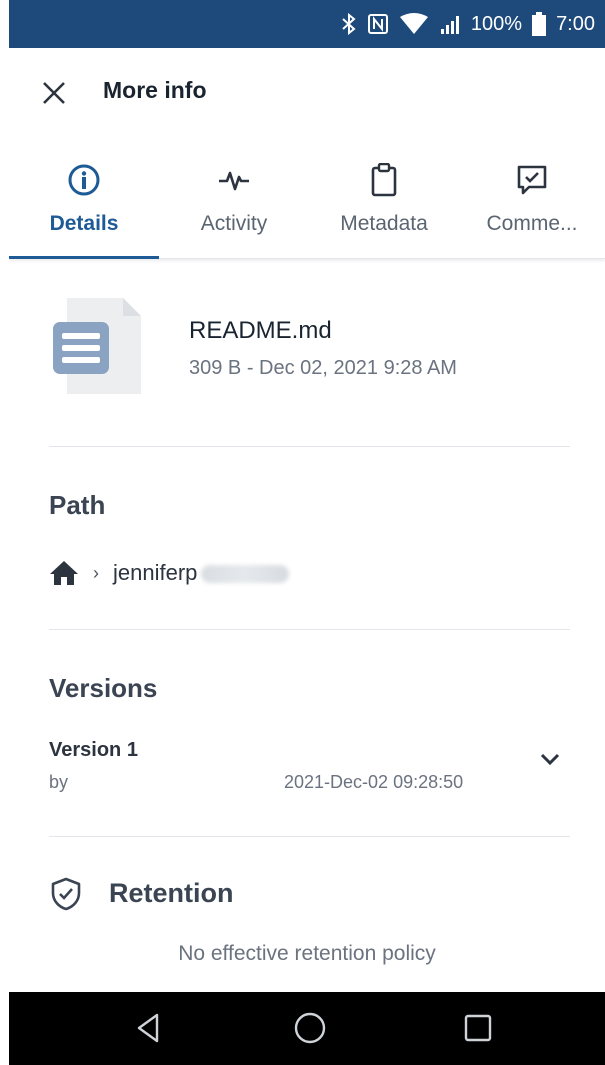 This screenshot has width=605, height=1065. Describe the element at coordinates (323, 368) in the screenshot. I see `file-meta: 309 B - Dec 02, 2021 9:28 AM` at that location.